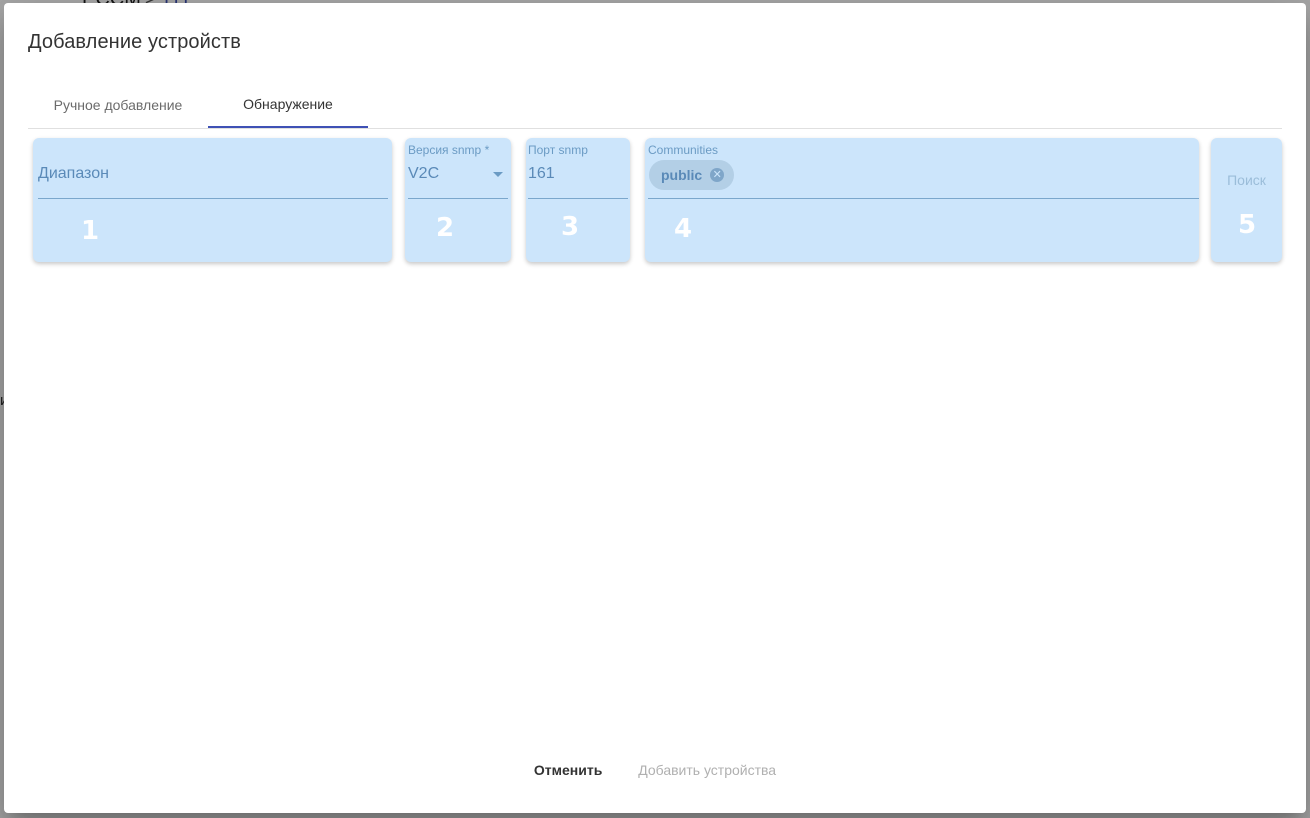  I want to click on range-field: Диапазон 1, so click(212, 200).